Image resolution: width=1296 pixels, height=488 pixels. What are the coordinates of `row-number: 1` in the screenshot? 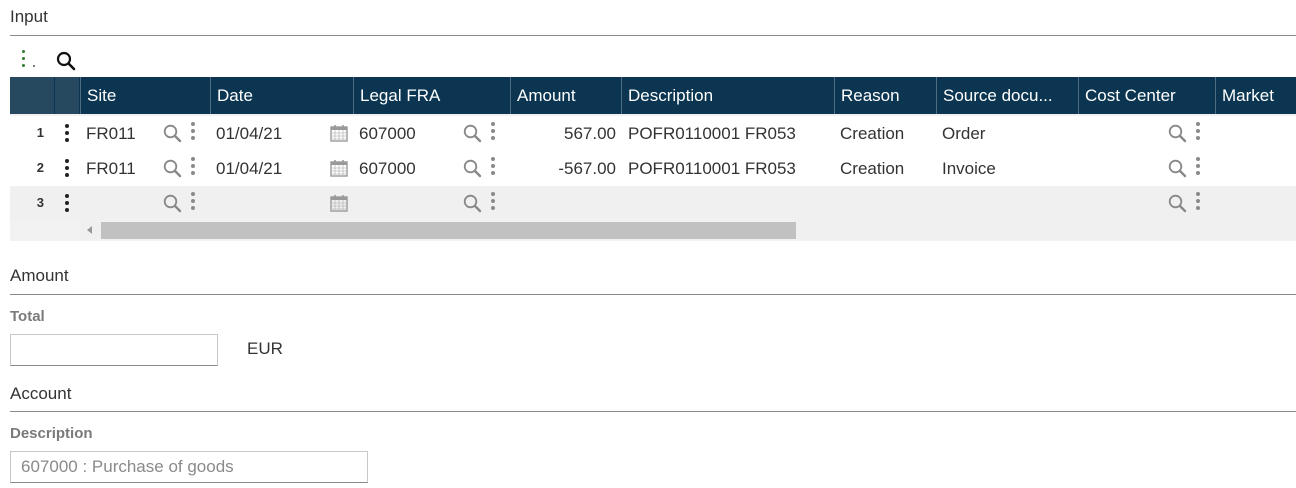 It's located at (40, 132).